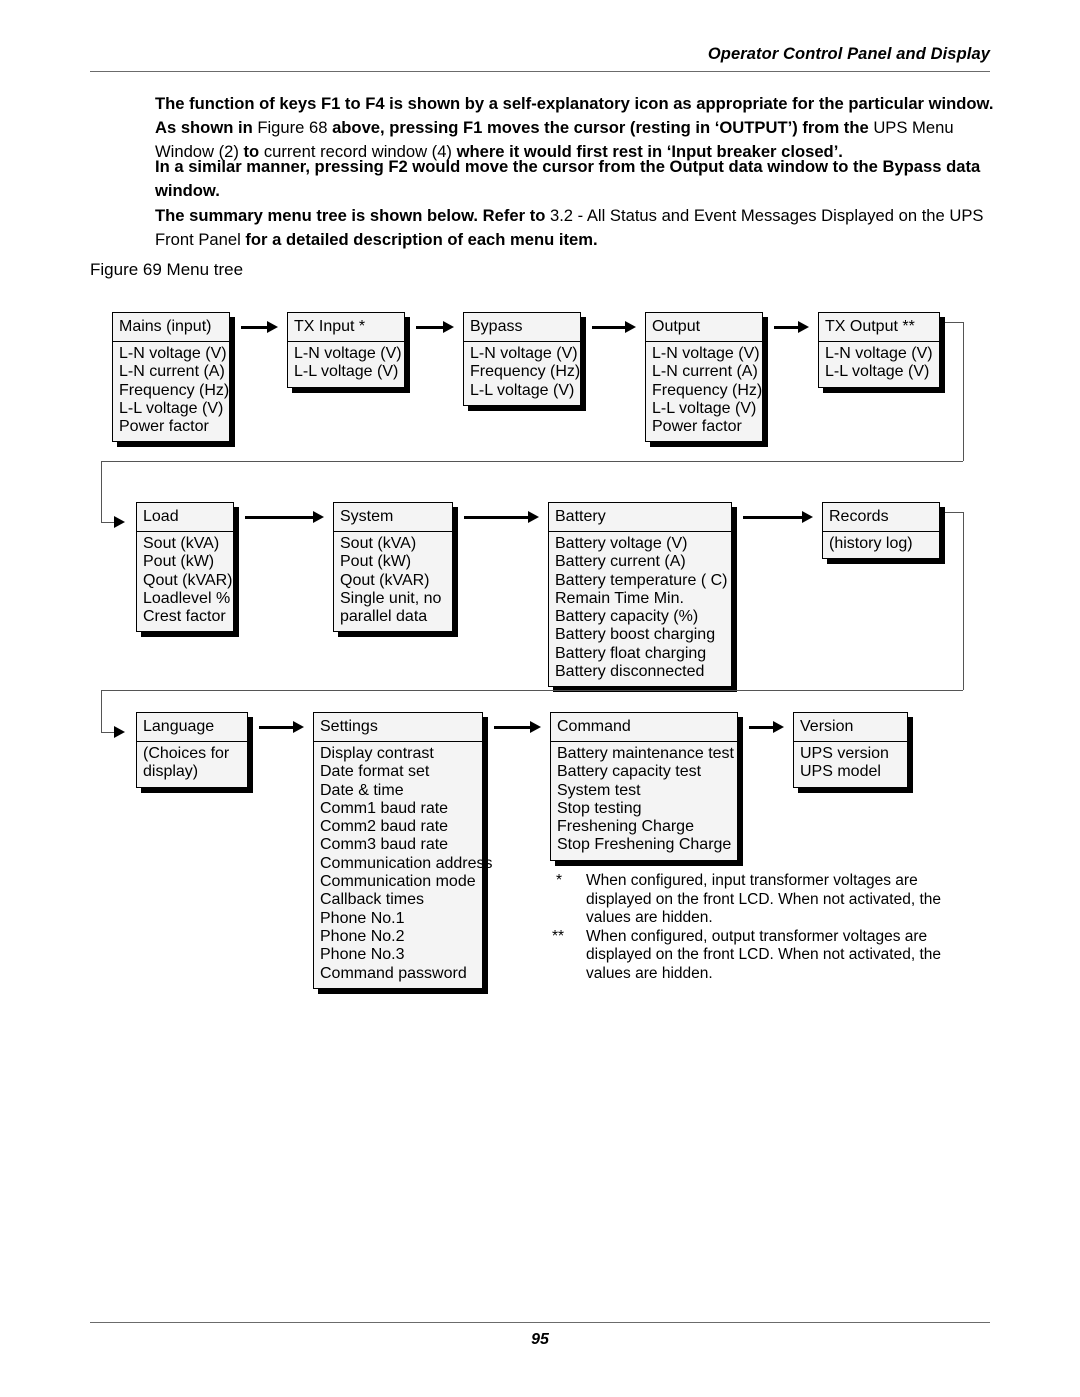 This screenshot has height=1397, width=1080. What do you see at coordinates (871, 543) in the screenshot?
I see `menu-node-item: (history log)` at bounding box center [871, 543].